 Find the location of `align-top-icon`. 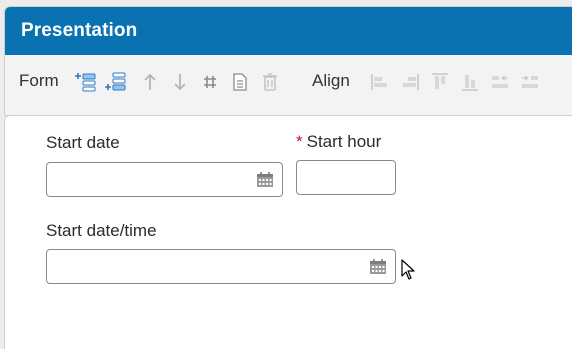

align-top-icon is located at coordinates (440, 82).